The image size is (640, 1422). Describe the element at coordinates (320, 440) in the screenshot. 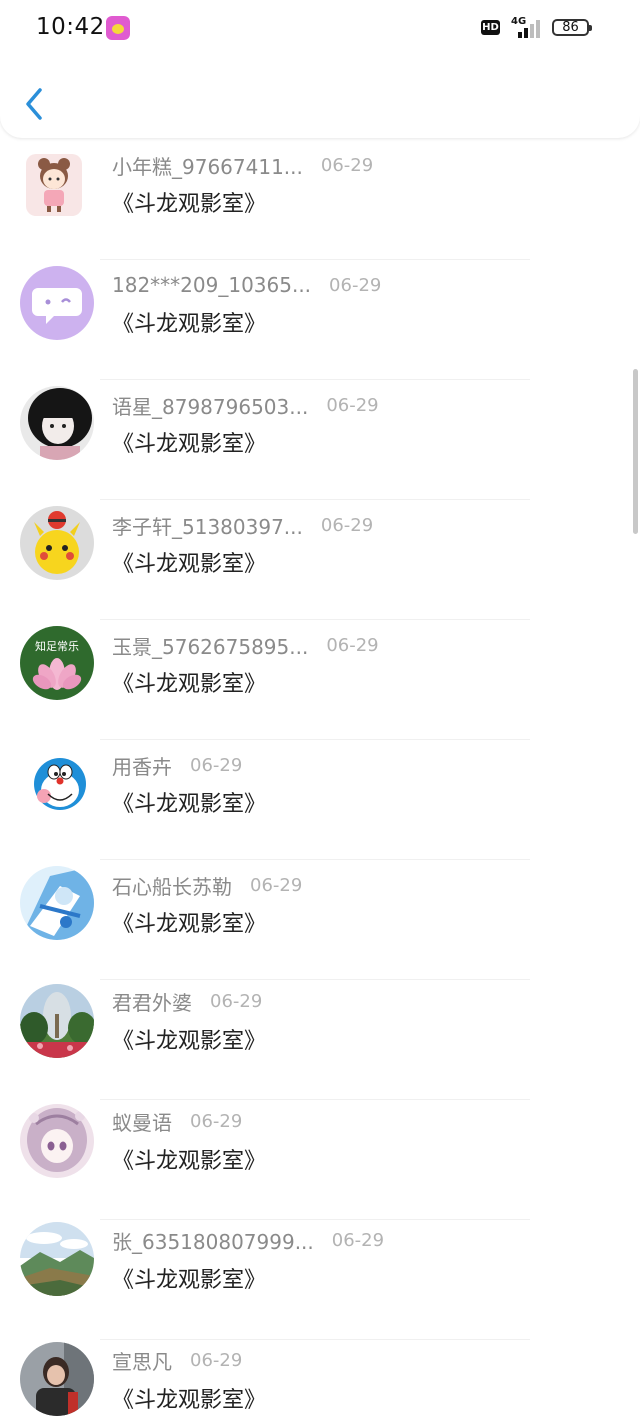

I see `list-item: 语星_8798796503... 06-29 《斗龙观影室》` at that location.